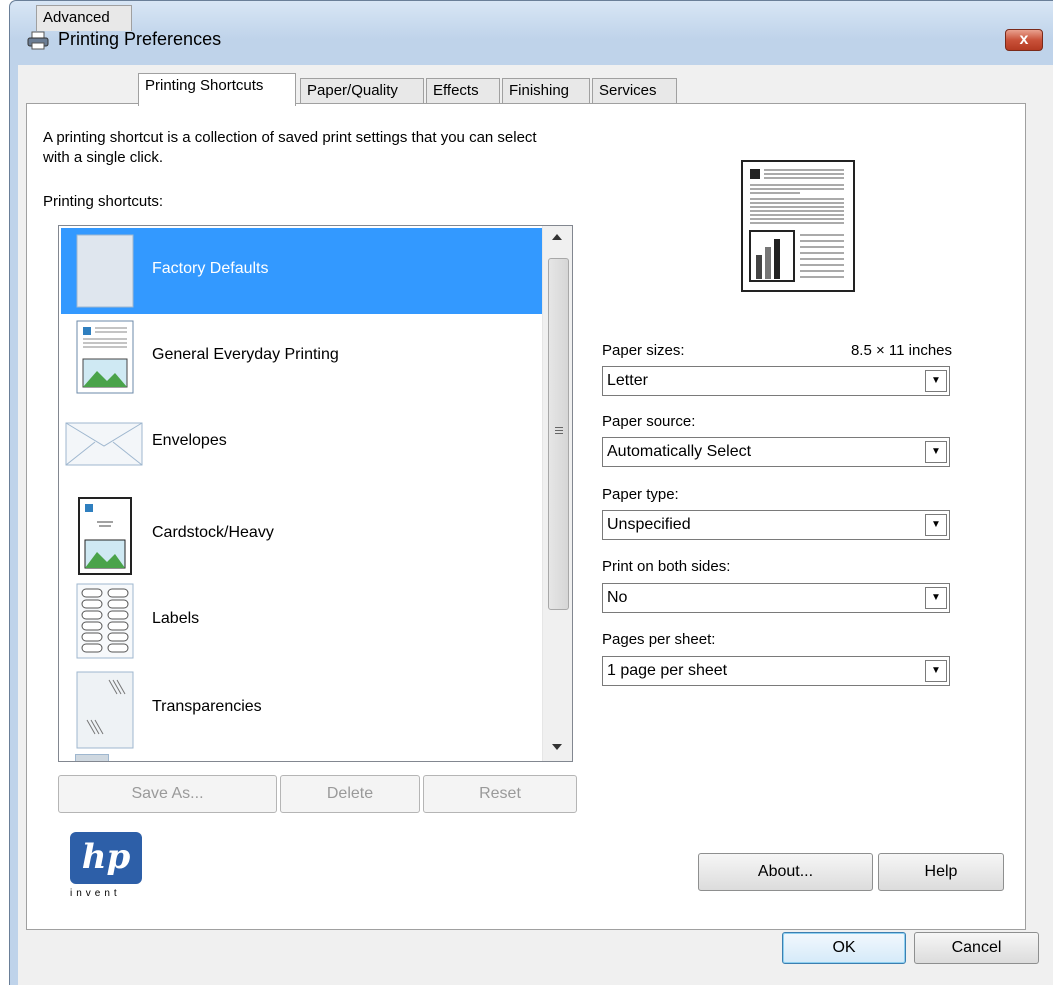 Image resolution: width=1053 pixels, height=985 pixels. I want to click on paper-source-value: Automatically Select, so click(679, 451).